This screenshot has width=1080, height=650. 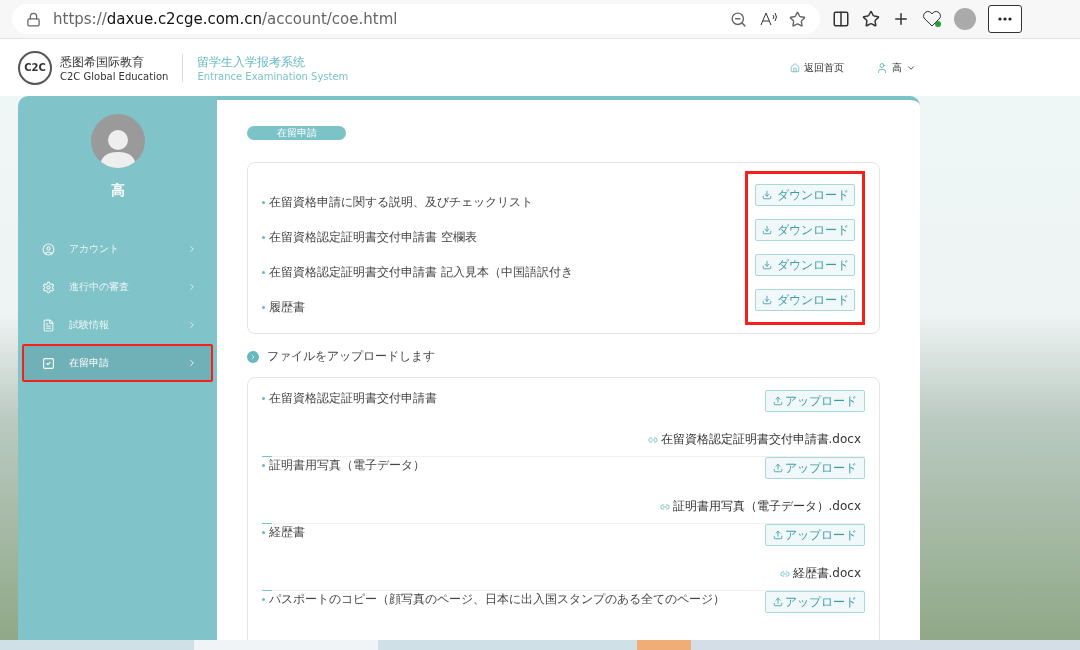 What do you see at coordinates (841, 19) in the screenshot?
I see `split-screen-icon` at bounding box center [841, 19].